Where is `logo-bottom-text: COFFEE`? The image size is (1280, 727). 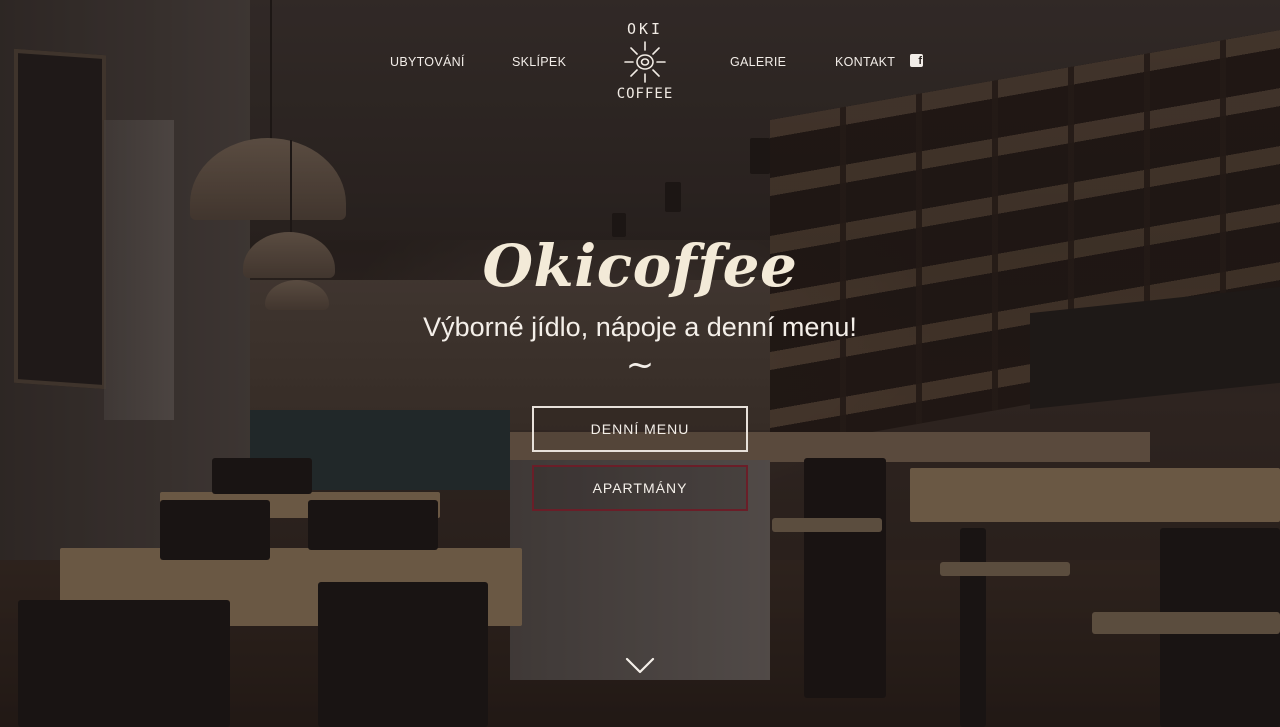
logo-bottom-text: COFFEE is located at coordinates (645, 94).